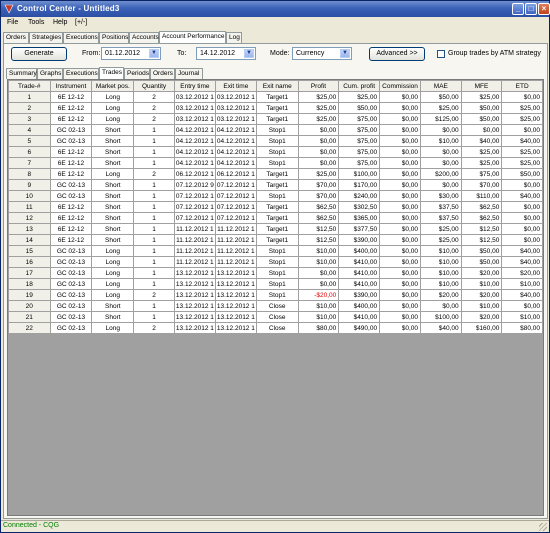  I want to click on app-icon, so click(9, 9).